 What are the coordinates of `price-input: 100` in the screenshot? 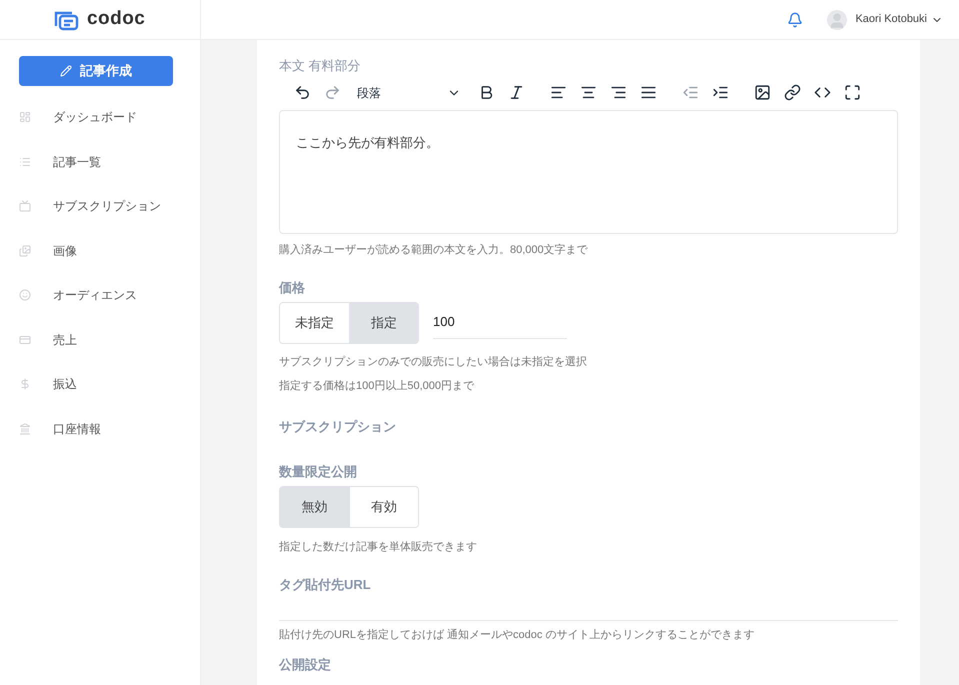 It's located at (500, 322).